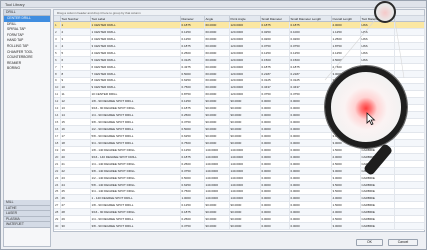  I want to click on table-cell: 0.2500, so click(192, 53).